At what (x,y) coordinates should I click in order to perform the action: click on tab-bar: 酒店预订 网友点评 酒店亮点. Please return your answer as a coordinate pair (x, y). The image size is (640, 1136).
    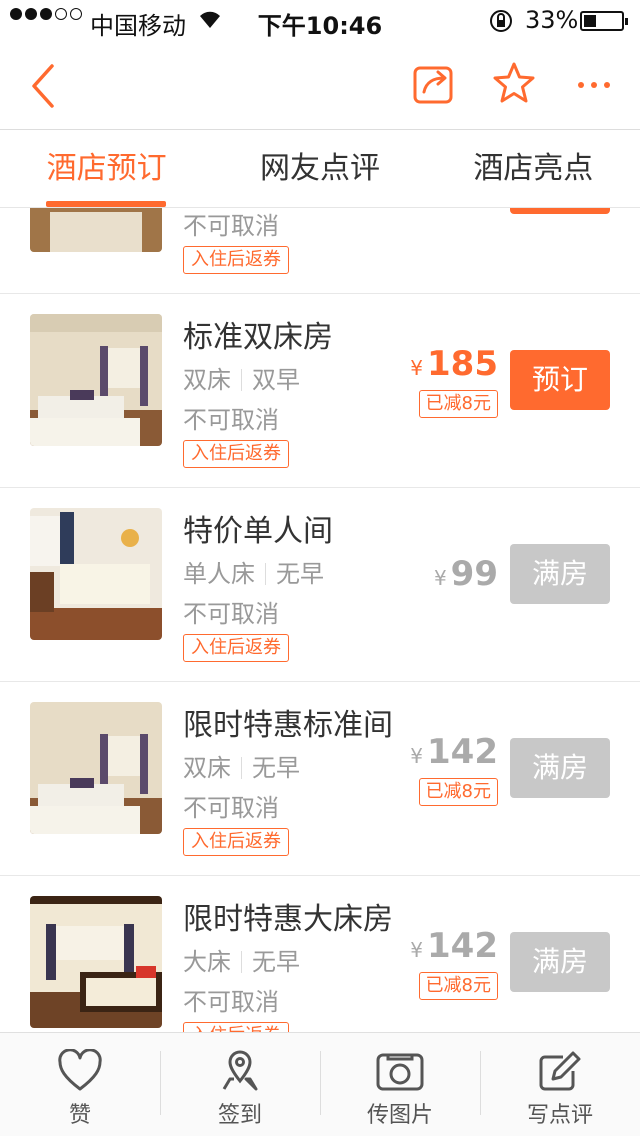
    Looking at the image, I should click on (320, 169).